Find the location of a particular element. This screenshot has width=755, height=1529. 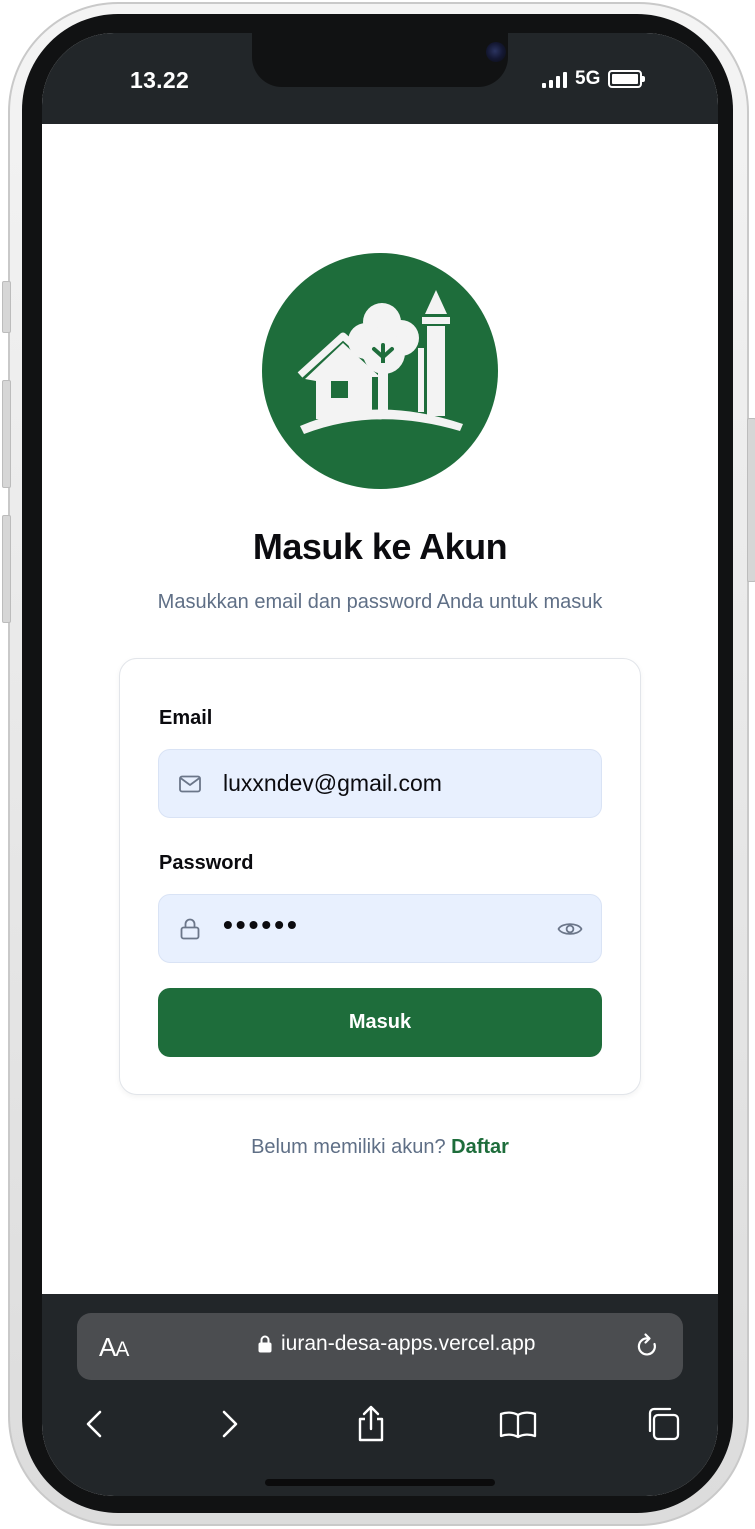

back-icon is located at coordinates (95, 1424).